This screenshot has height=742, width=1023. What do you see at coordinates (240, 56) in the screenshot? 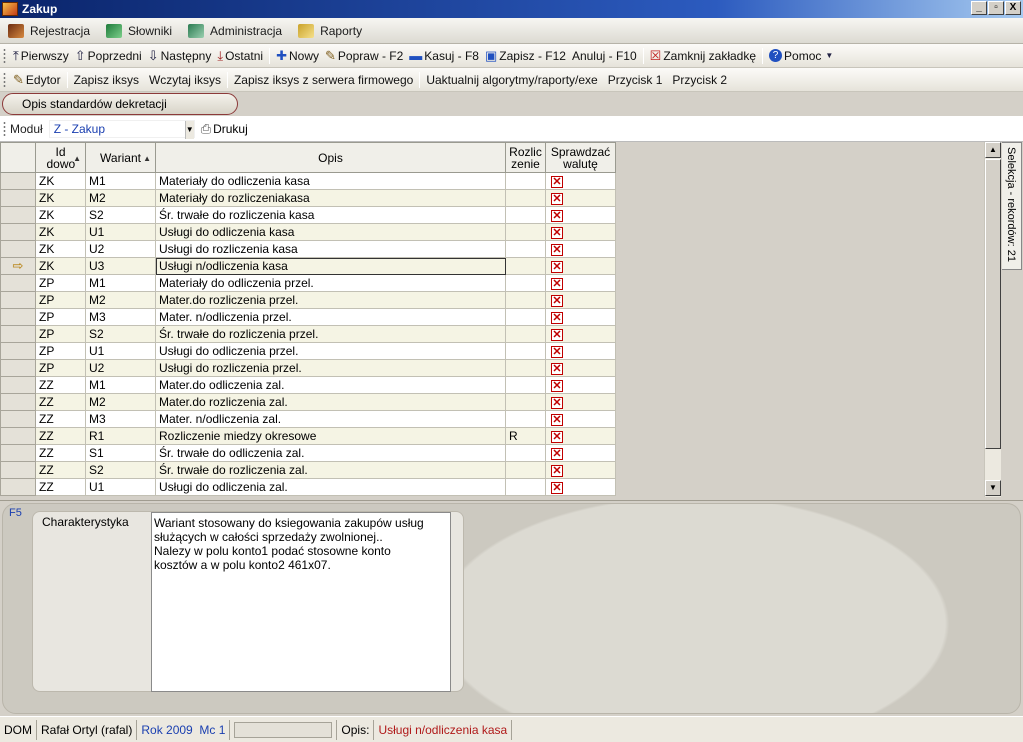
I see `last-button: ⤓ Ostatni` at bounding box center [240, 56].